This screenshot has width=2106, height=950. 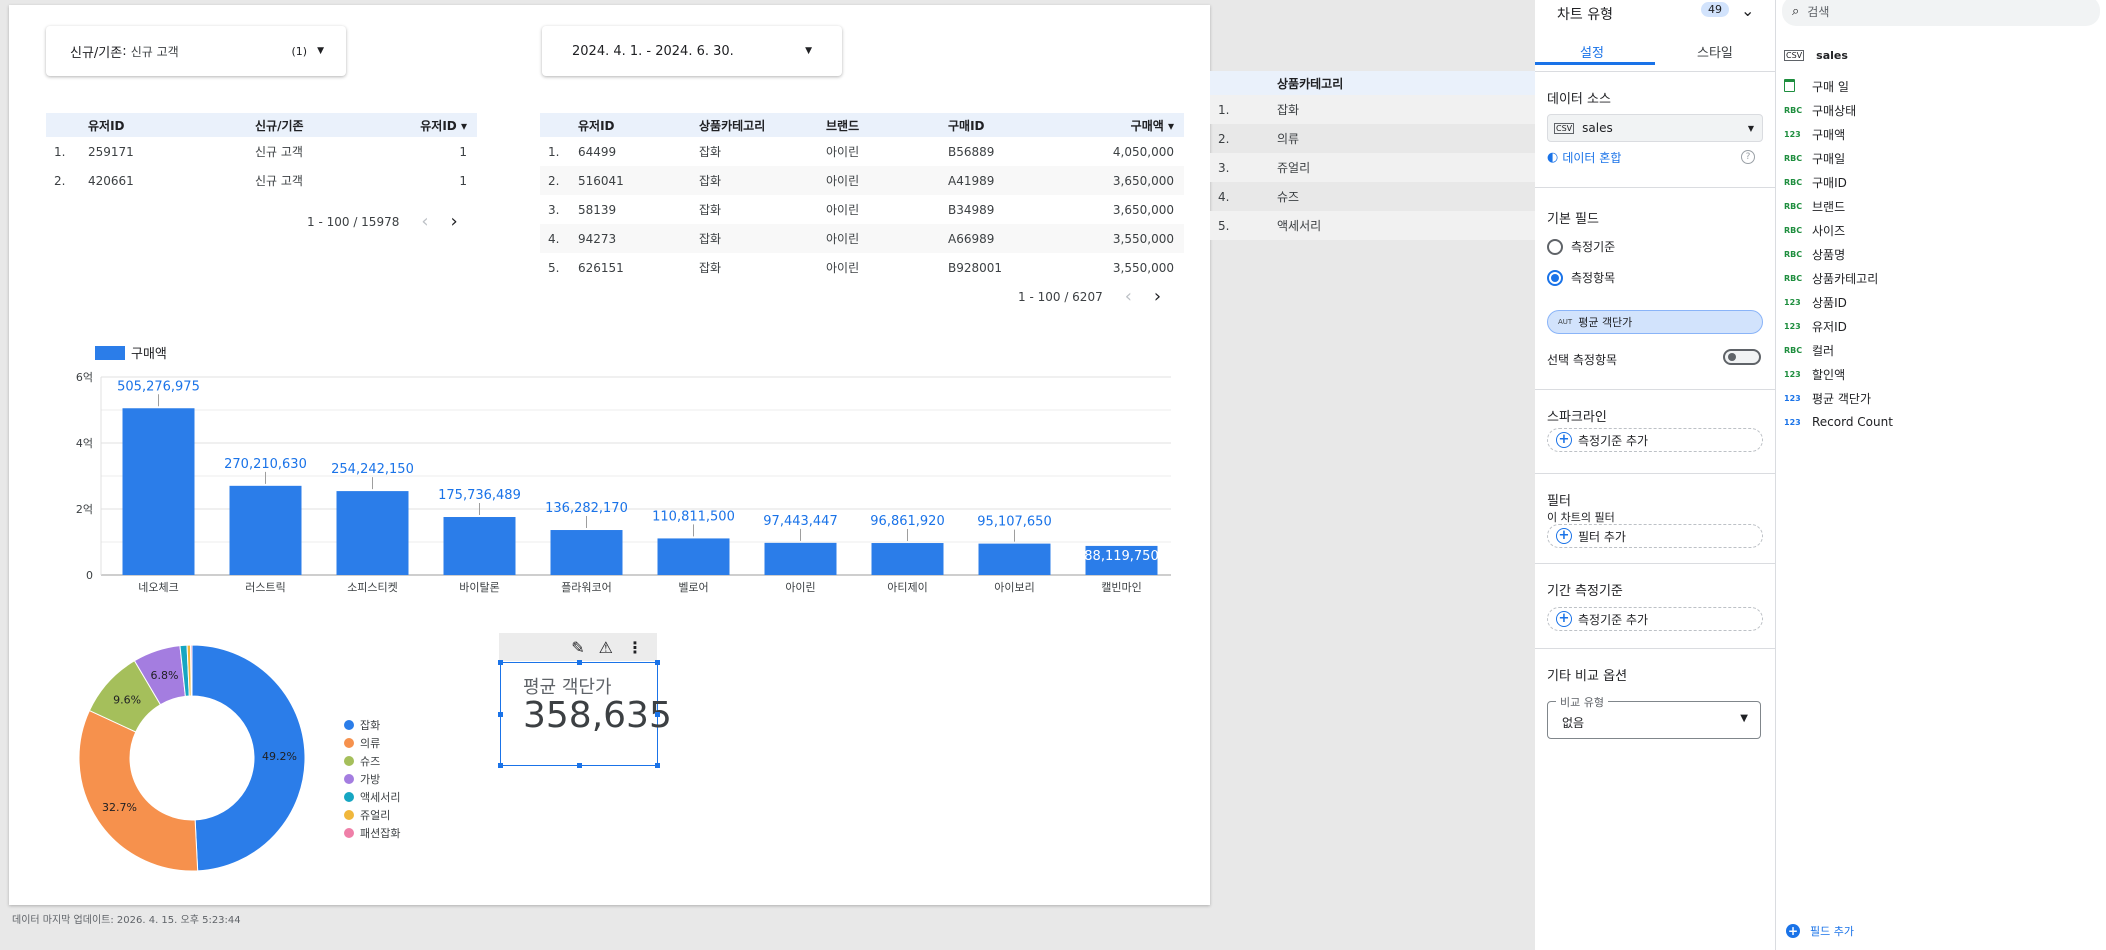 What do you see at coordinates (1553, 157) in the screenshot?
I see `blend-icon: ◐` at bounding box center [1553, 157].